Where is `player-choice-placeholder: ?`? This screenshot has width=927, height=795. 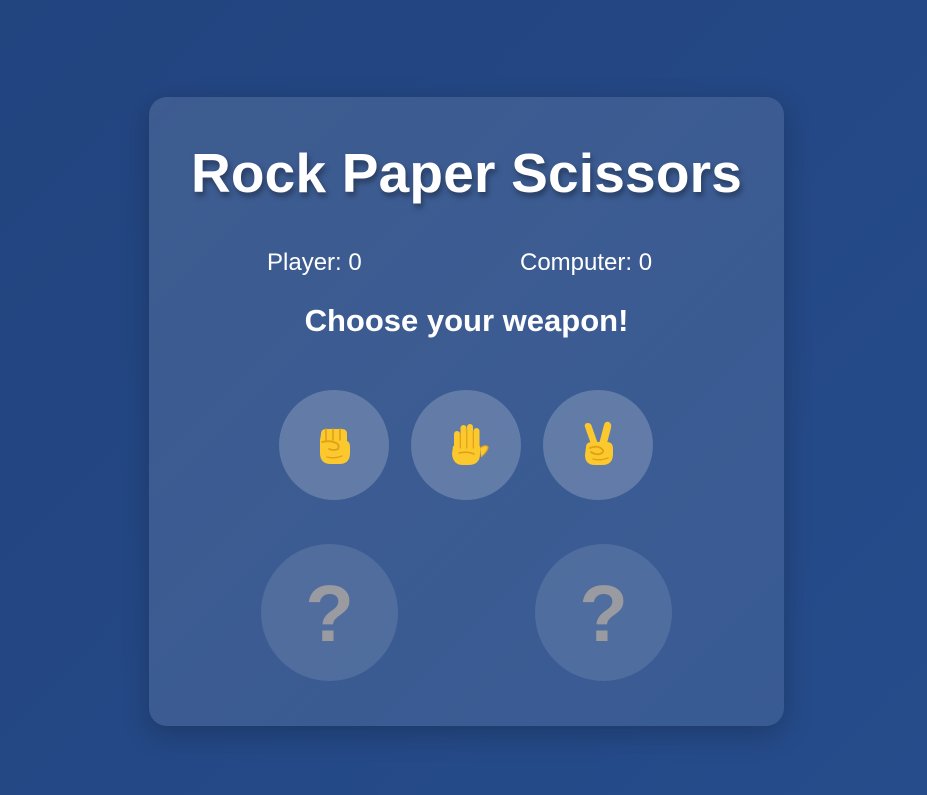
player-choice-placeholder: ? is located at coordinates (329, 613).